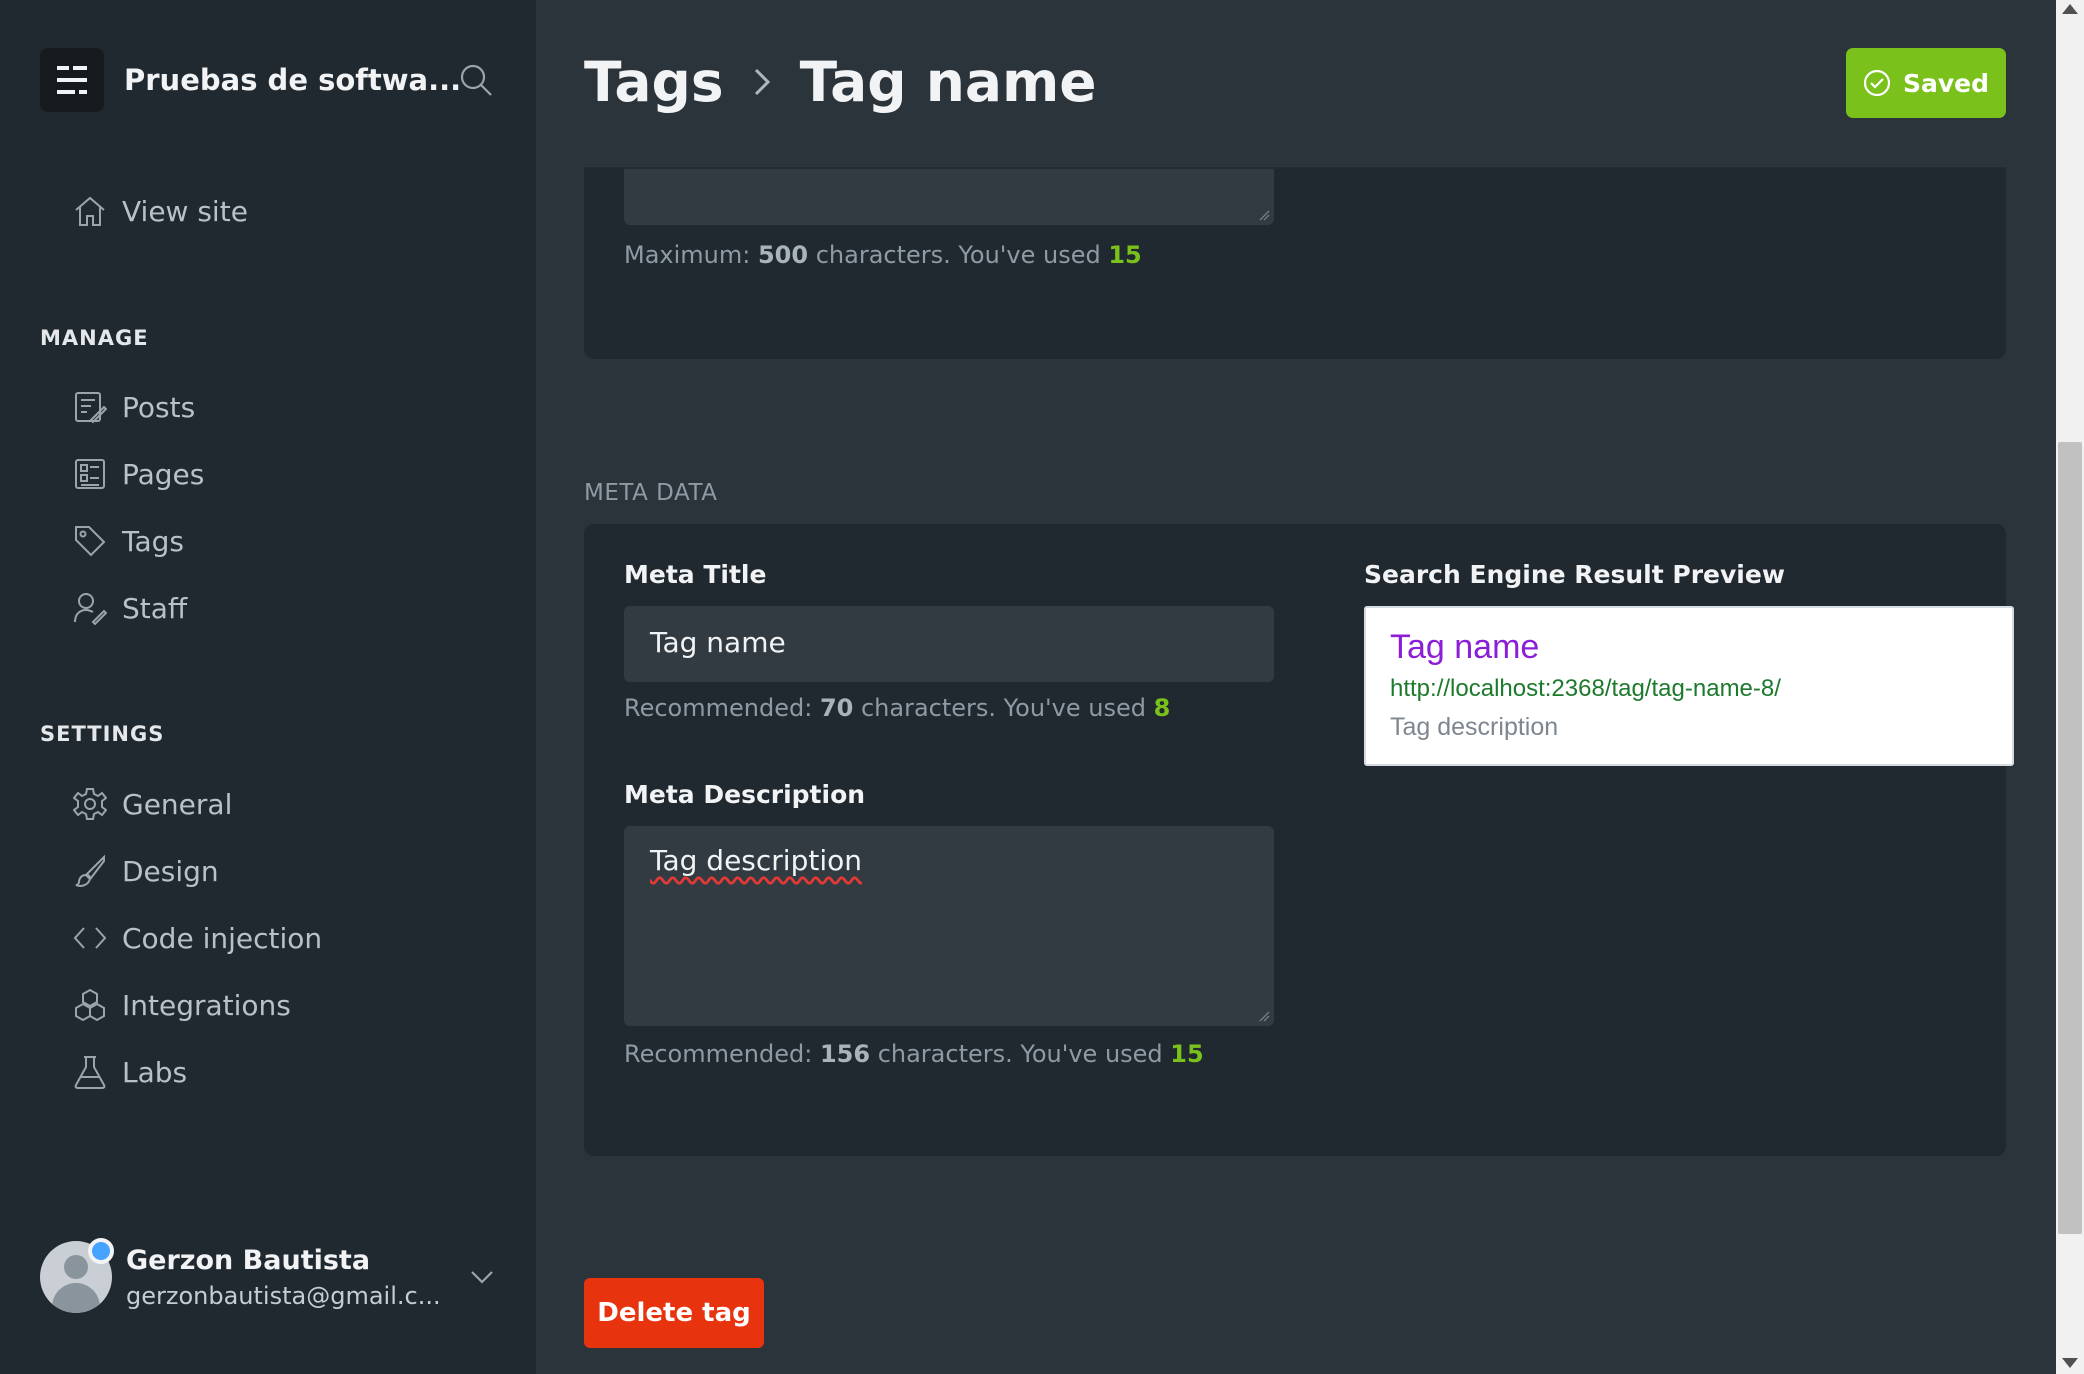 The height and width of the screenshot is (1374, 2084). Describe the element at coordinates (745, 794) in the screenshot. I see `meta-description-label: Meta Description` at that location.